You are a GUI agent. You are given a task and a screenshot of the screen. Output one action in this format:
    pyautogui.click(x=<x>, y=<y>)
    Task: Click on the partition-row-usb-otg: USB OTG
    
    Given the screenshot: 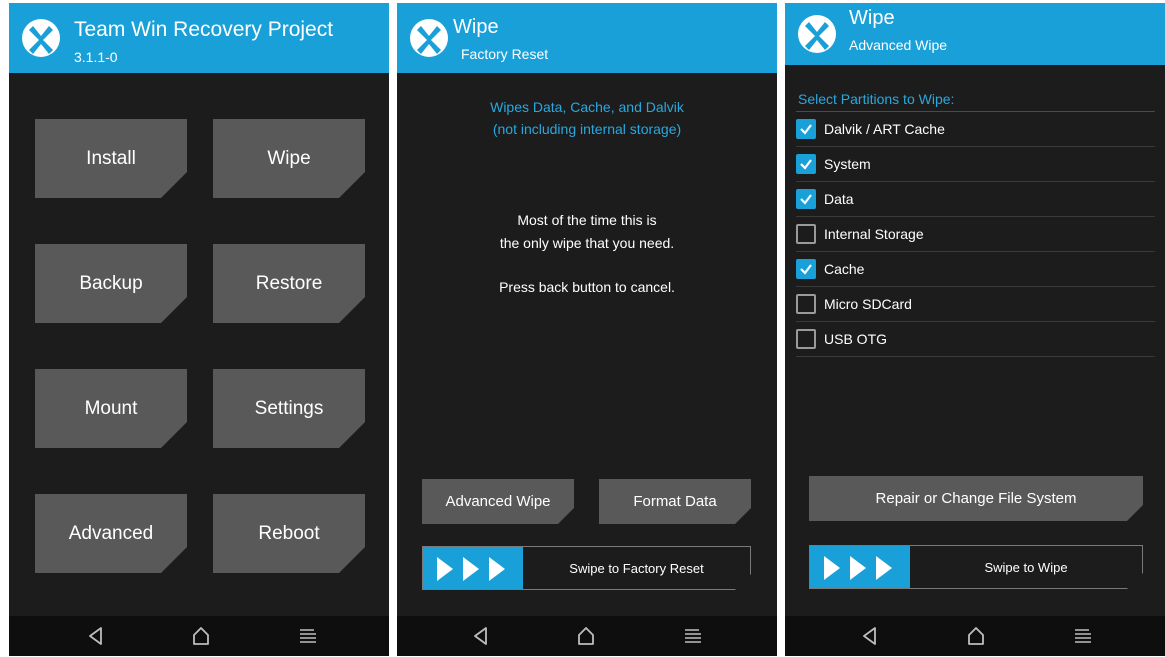 What is the action you would take?
    pyautogui.click(x=975, y=339)
    